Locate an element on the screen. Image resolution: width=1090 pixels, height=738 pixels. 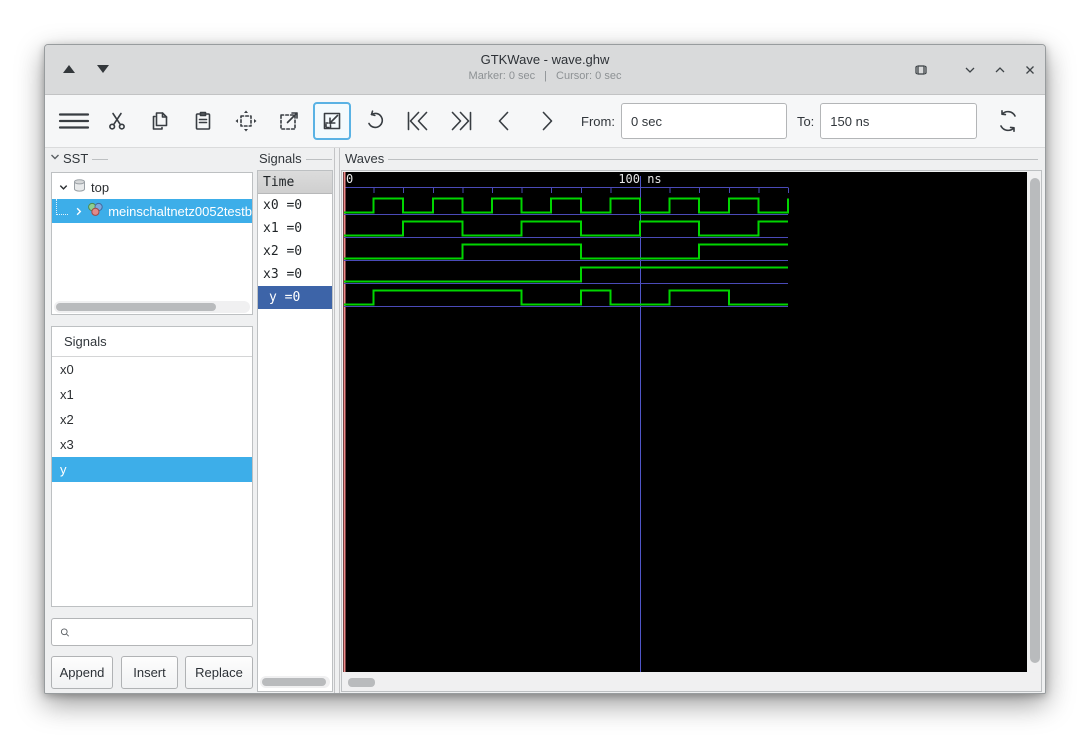
step-right-button is located at coordinates (547, 121).